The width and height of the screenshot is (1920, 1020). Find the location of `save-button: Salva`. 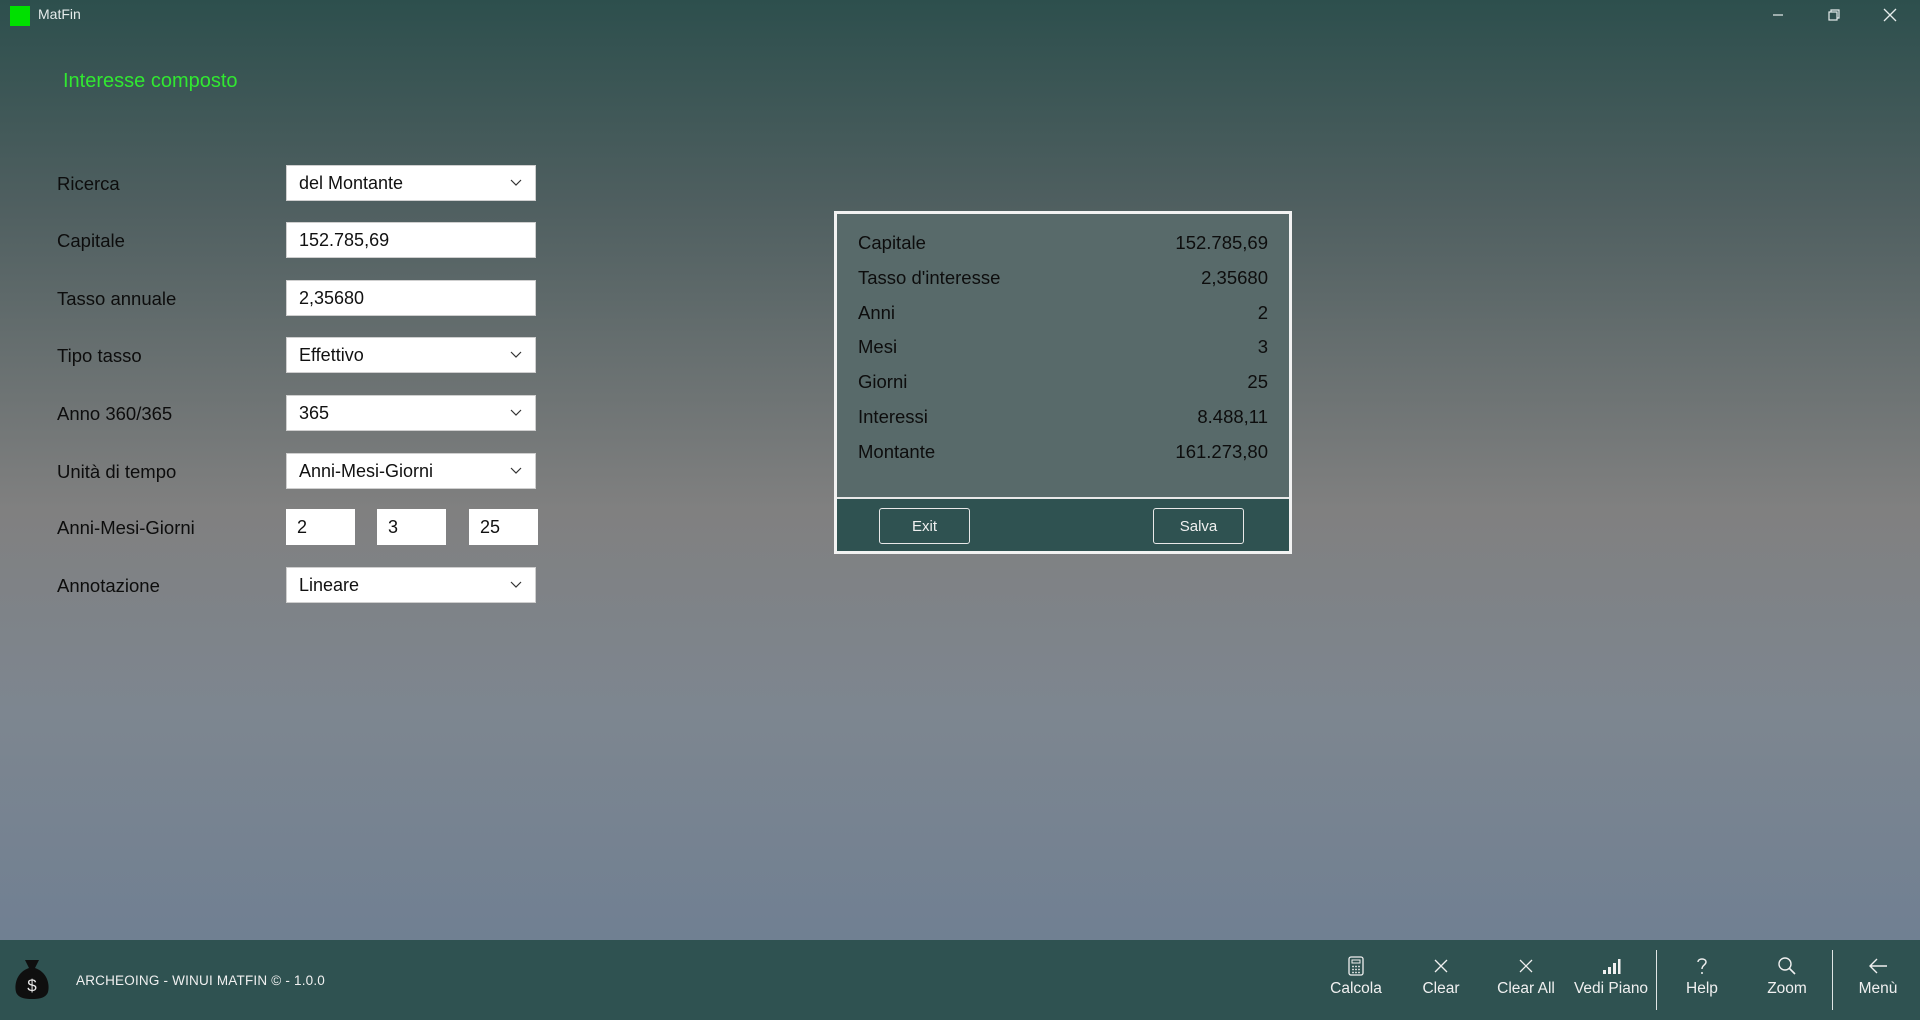

save-button: Salva is located at coordinates (1198, 526).